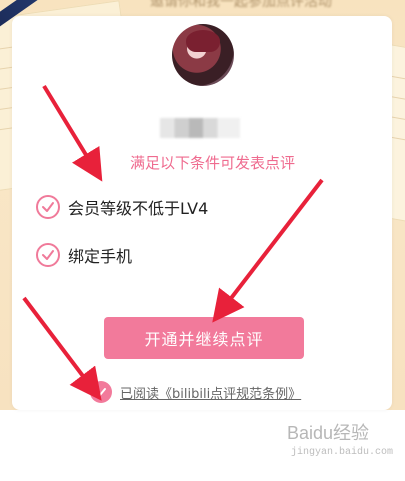  What do you see at coordinates (200, 128) in the screenshot?
I see `username-blurred` at bounding box center [200, 128].